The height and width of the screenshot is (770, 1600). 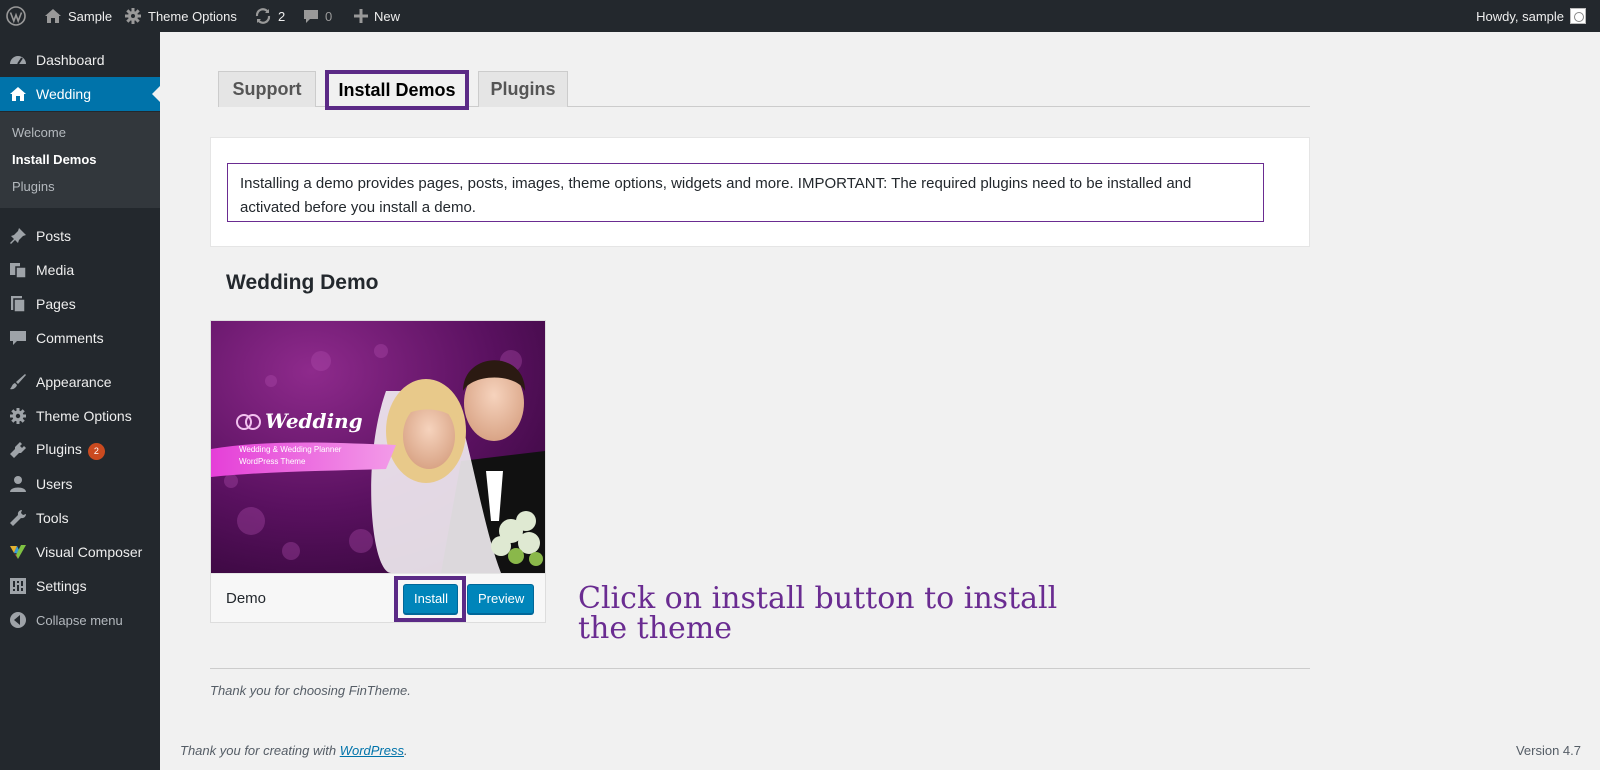 I want to click on install-button: Install, so click(x=430, y=599).